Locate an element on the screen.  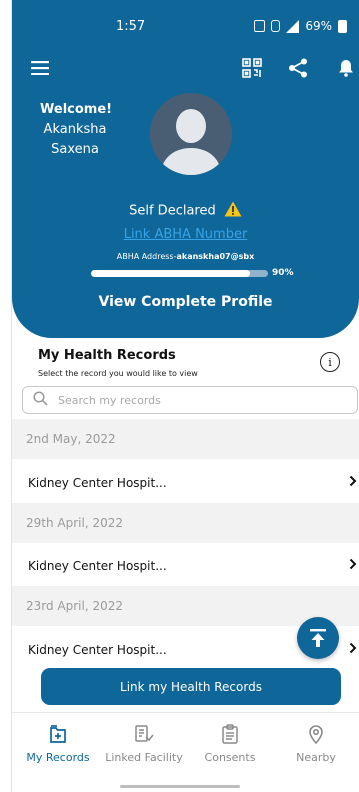
profile-progress-bar is located at coordinates (179, 273).